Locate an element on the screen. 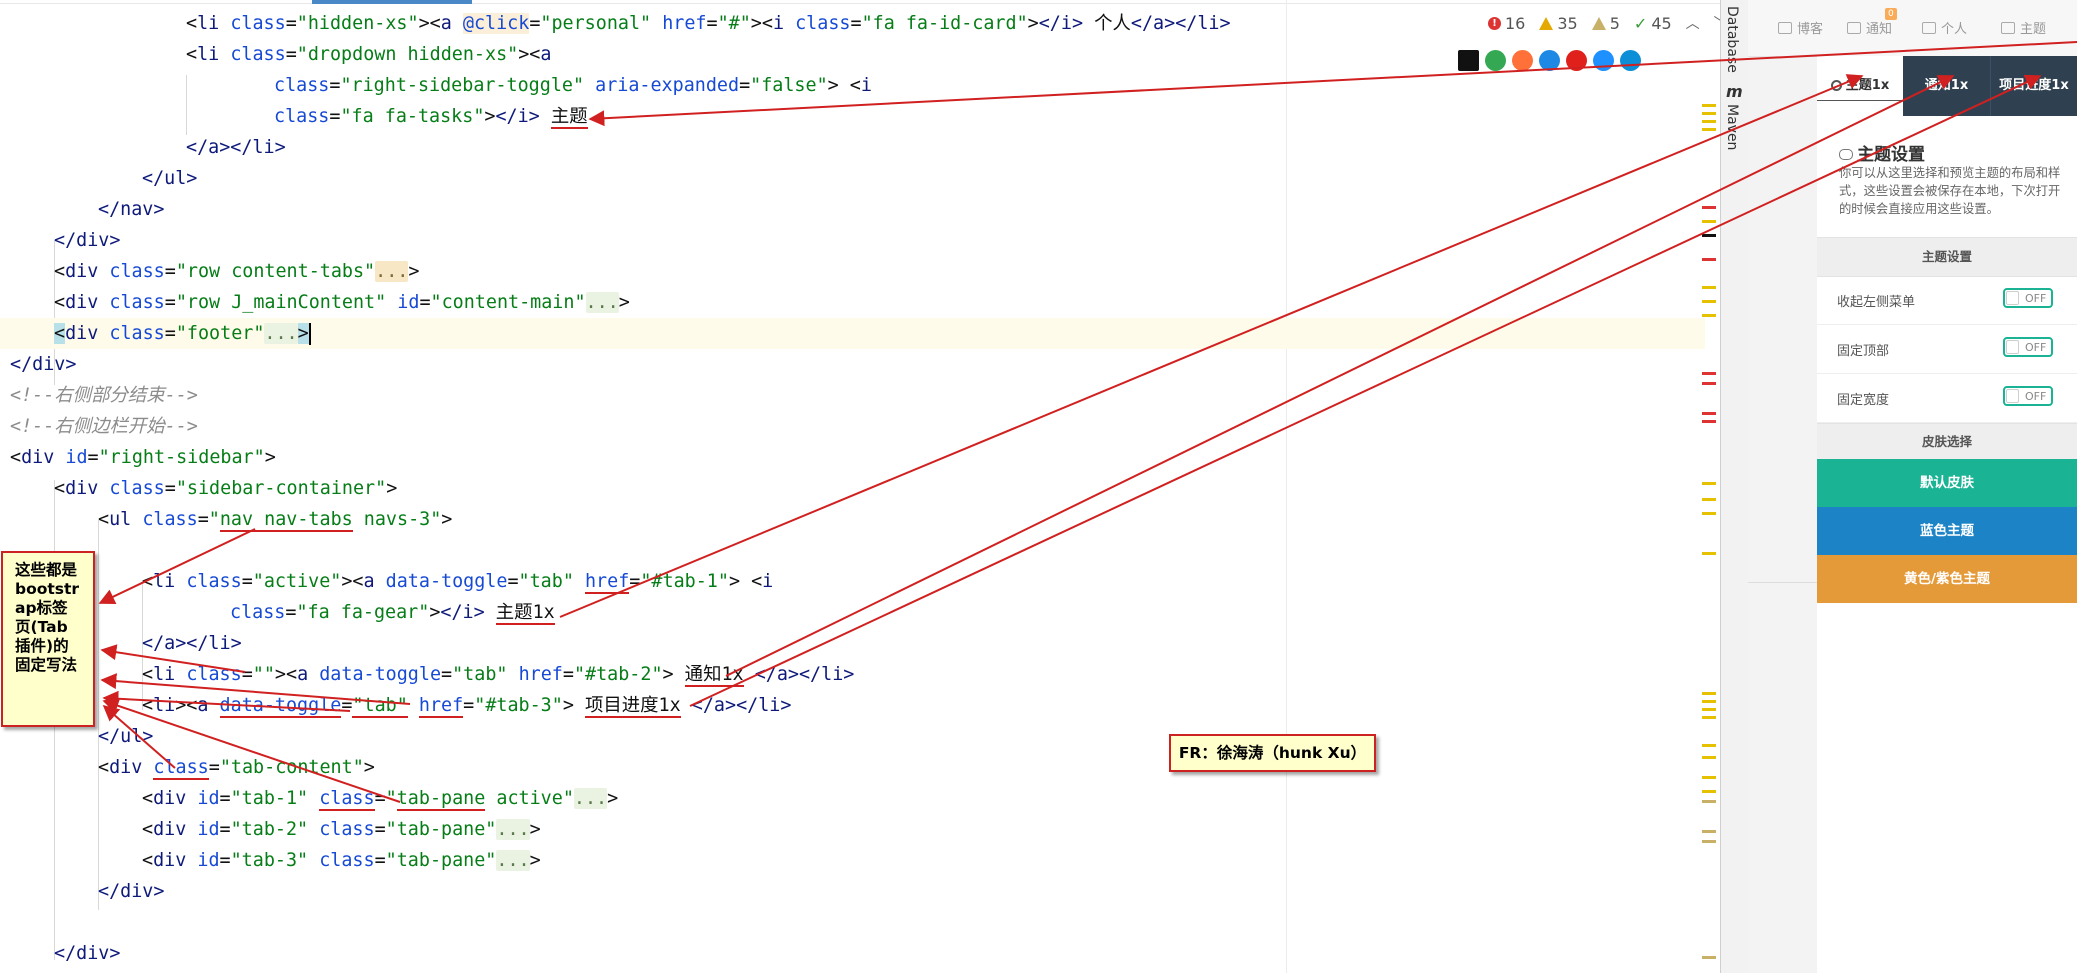 The image size is (2077, 973). tab-notify: 通知1x is located at coordinates (1946, 86).